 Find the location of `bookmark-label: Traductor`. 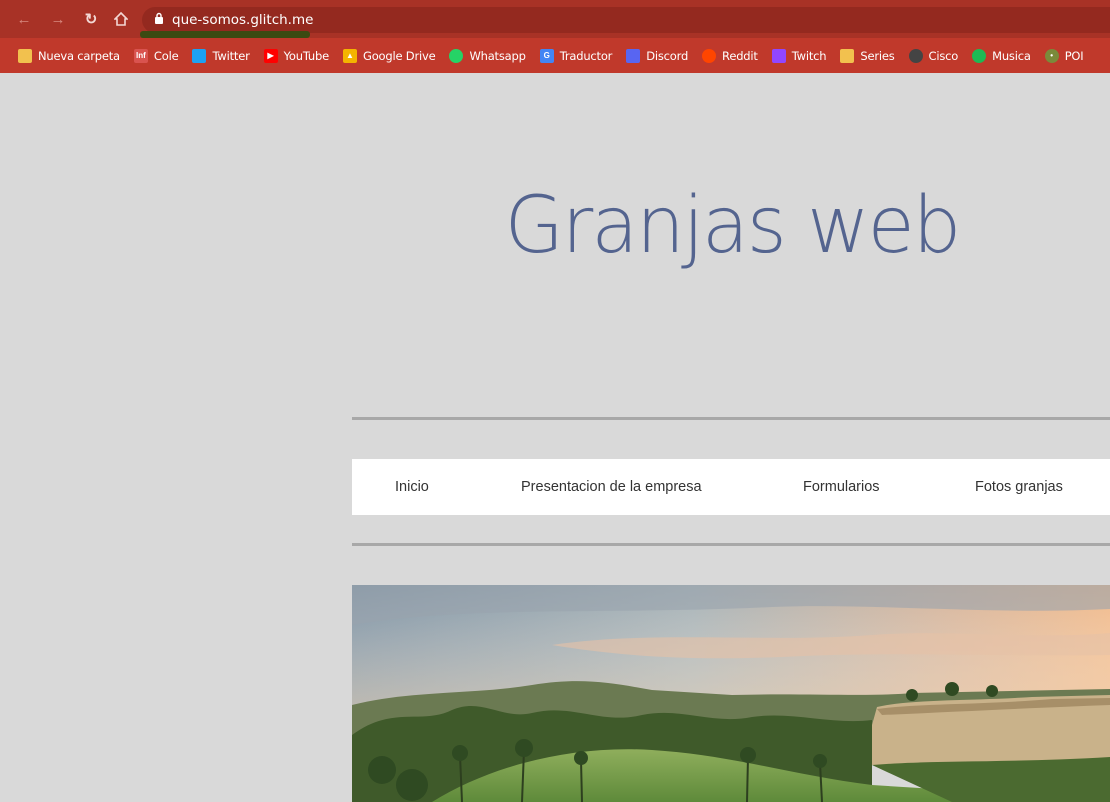

bookmark-label: Traductor is located at coordinates (586, 55).